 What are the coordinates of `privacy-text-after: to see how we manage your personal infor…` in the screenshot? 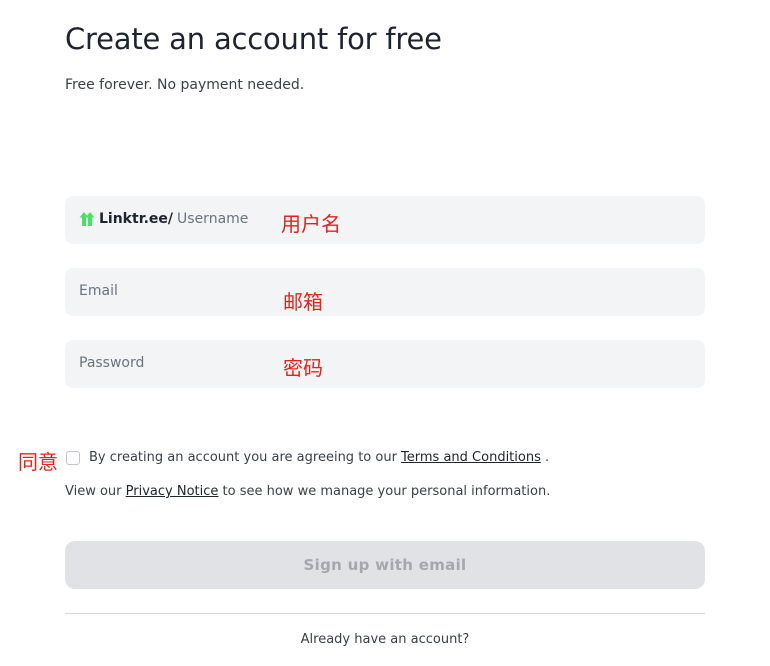 It's located at (384, 491).